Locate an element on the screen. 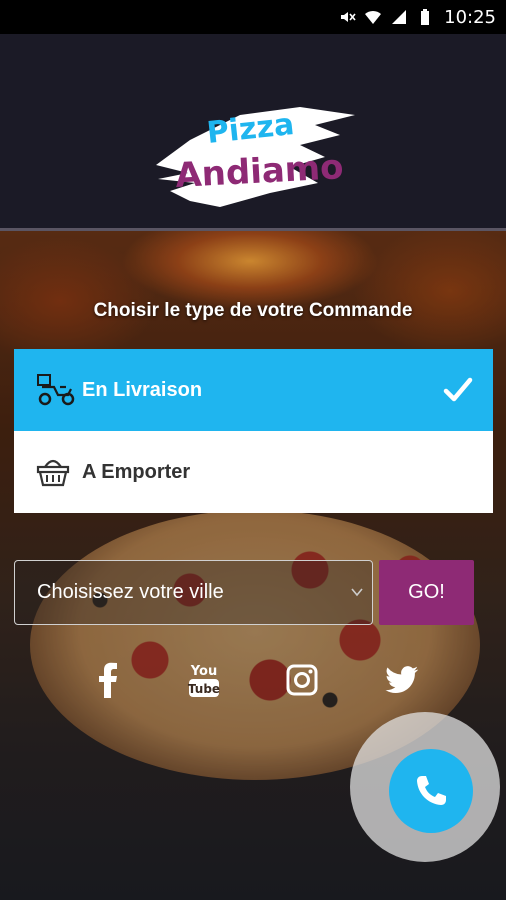 The image size is (506, 900). city-select-placeholder: Choisissez votre ville is located at coordinates (130, 592).